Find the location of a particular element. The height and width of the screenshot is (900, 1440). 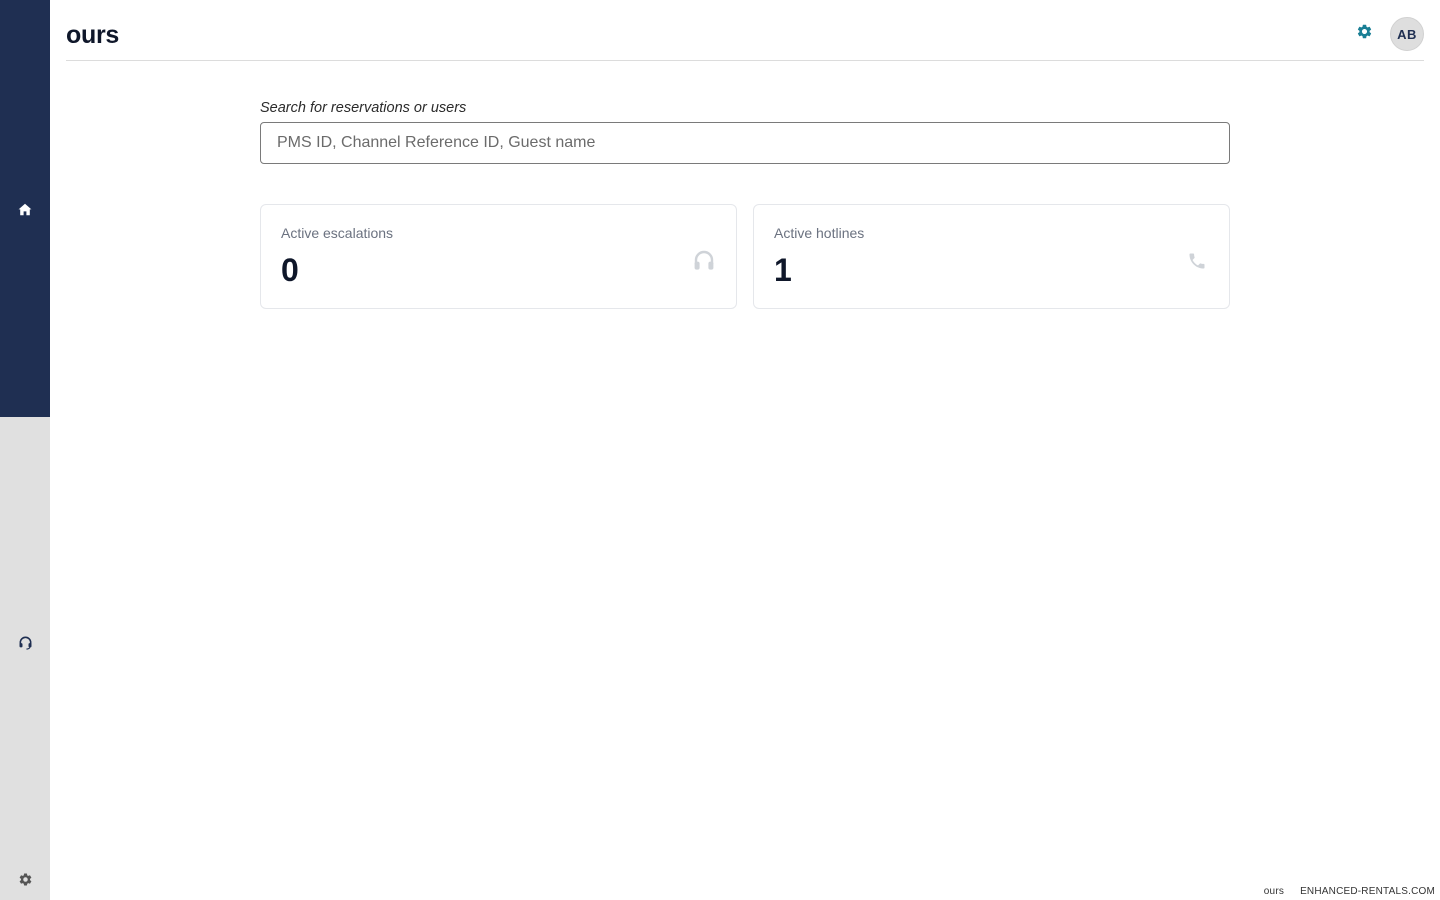

card-label: Active hotlines is located at coordinates (819, 233).